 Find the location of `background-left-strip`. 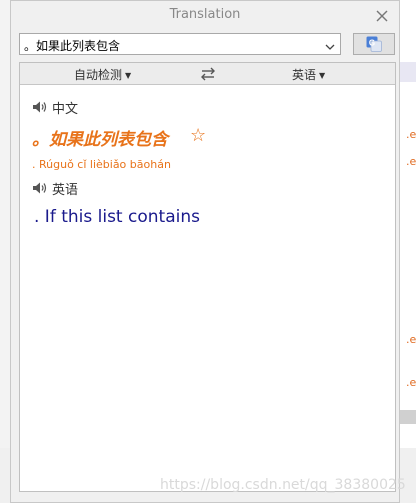

background-left-strip is located at coordinates (5, 251).